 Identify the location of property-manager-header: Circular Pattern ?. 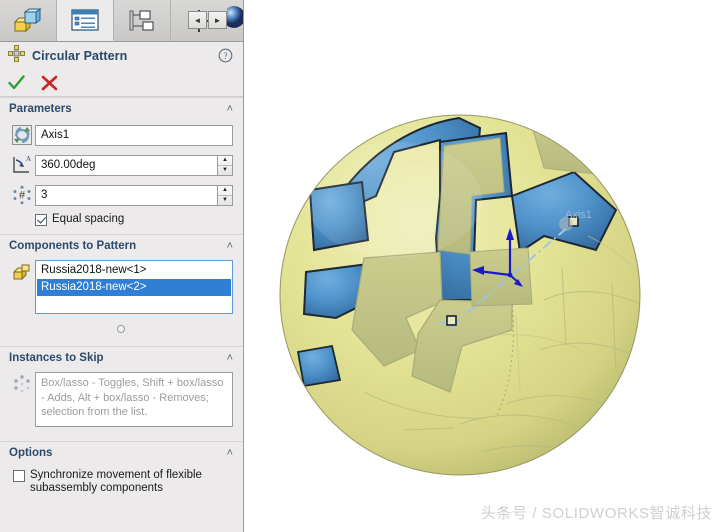
(121, 56).